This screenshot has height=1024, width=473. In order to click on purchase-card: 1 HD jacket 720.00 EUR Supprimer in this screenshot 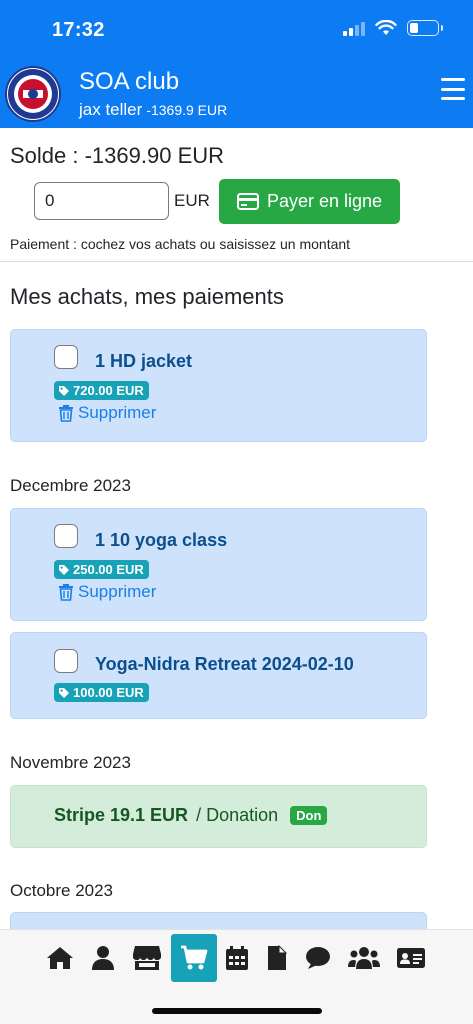, I will do `click(218, 385)`.